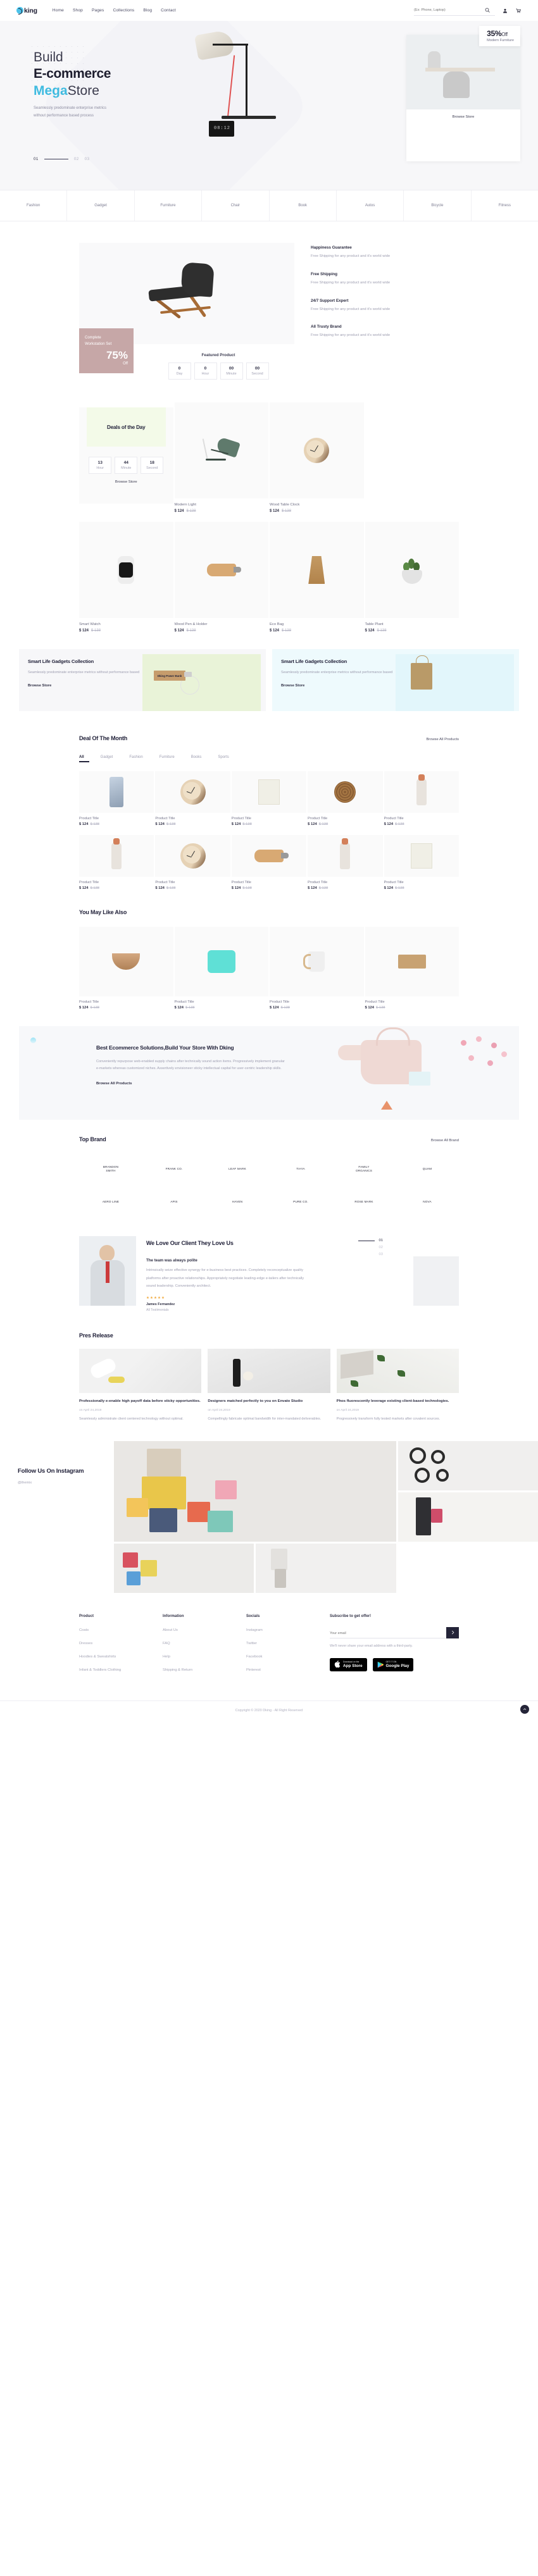 This screenshot has width=538, height=2576. I want to click on footer-link: Twitter, so click(288, 1644).